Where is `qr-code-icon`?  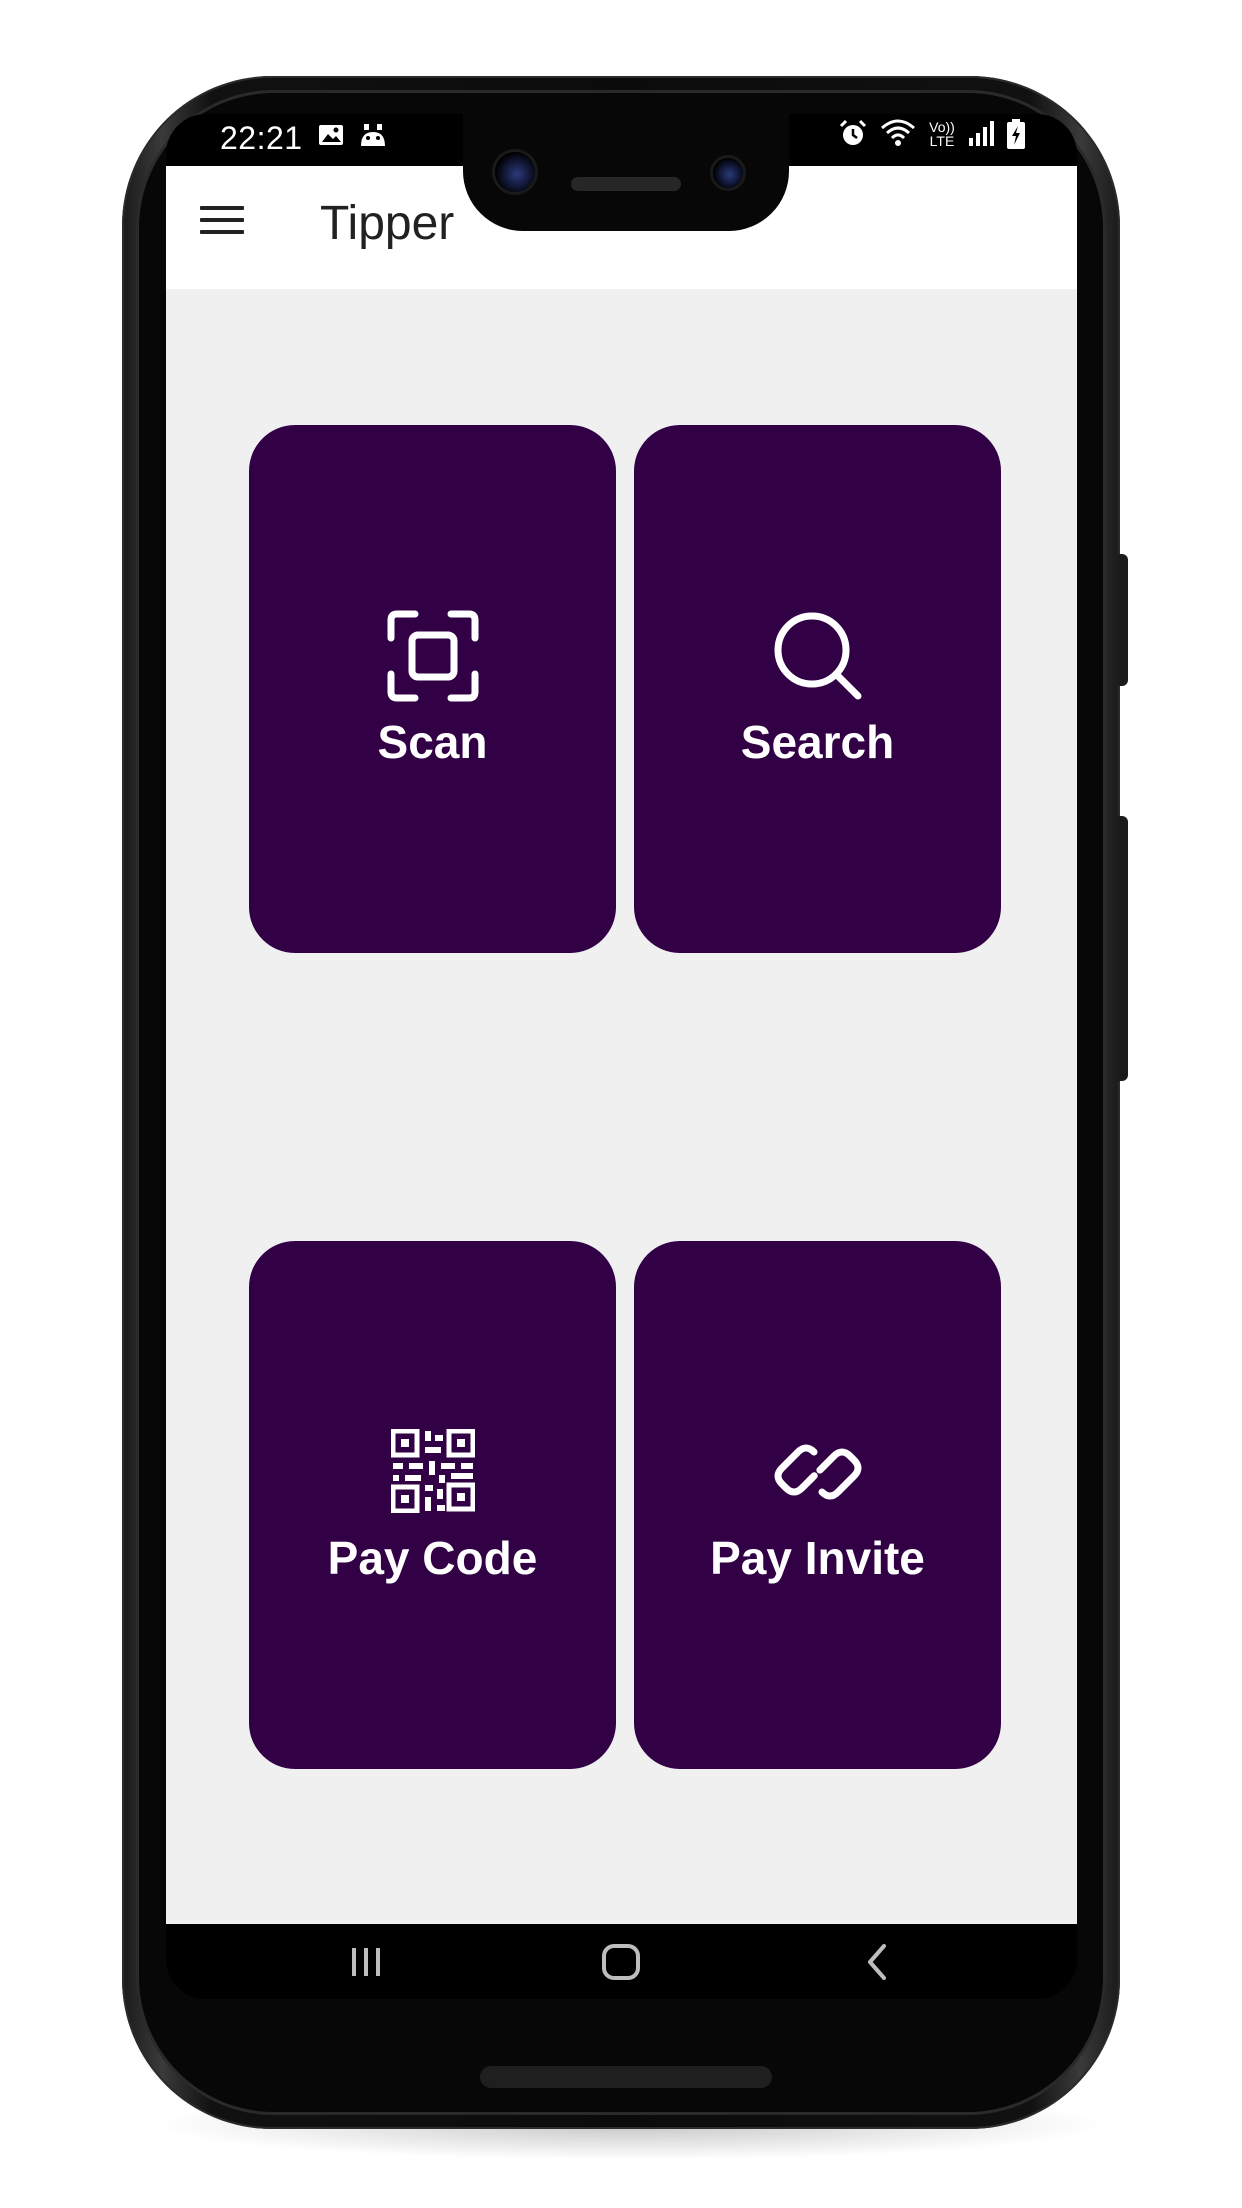 qr-code-icon is located at coordinates (432, 1471).